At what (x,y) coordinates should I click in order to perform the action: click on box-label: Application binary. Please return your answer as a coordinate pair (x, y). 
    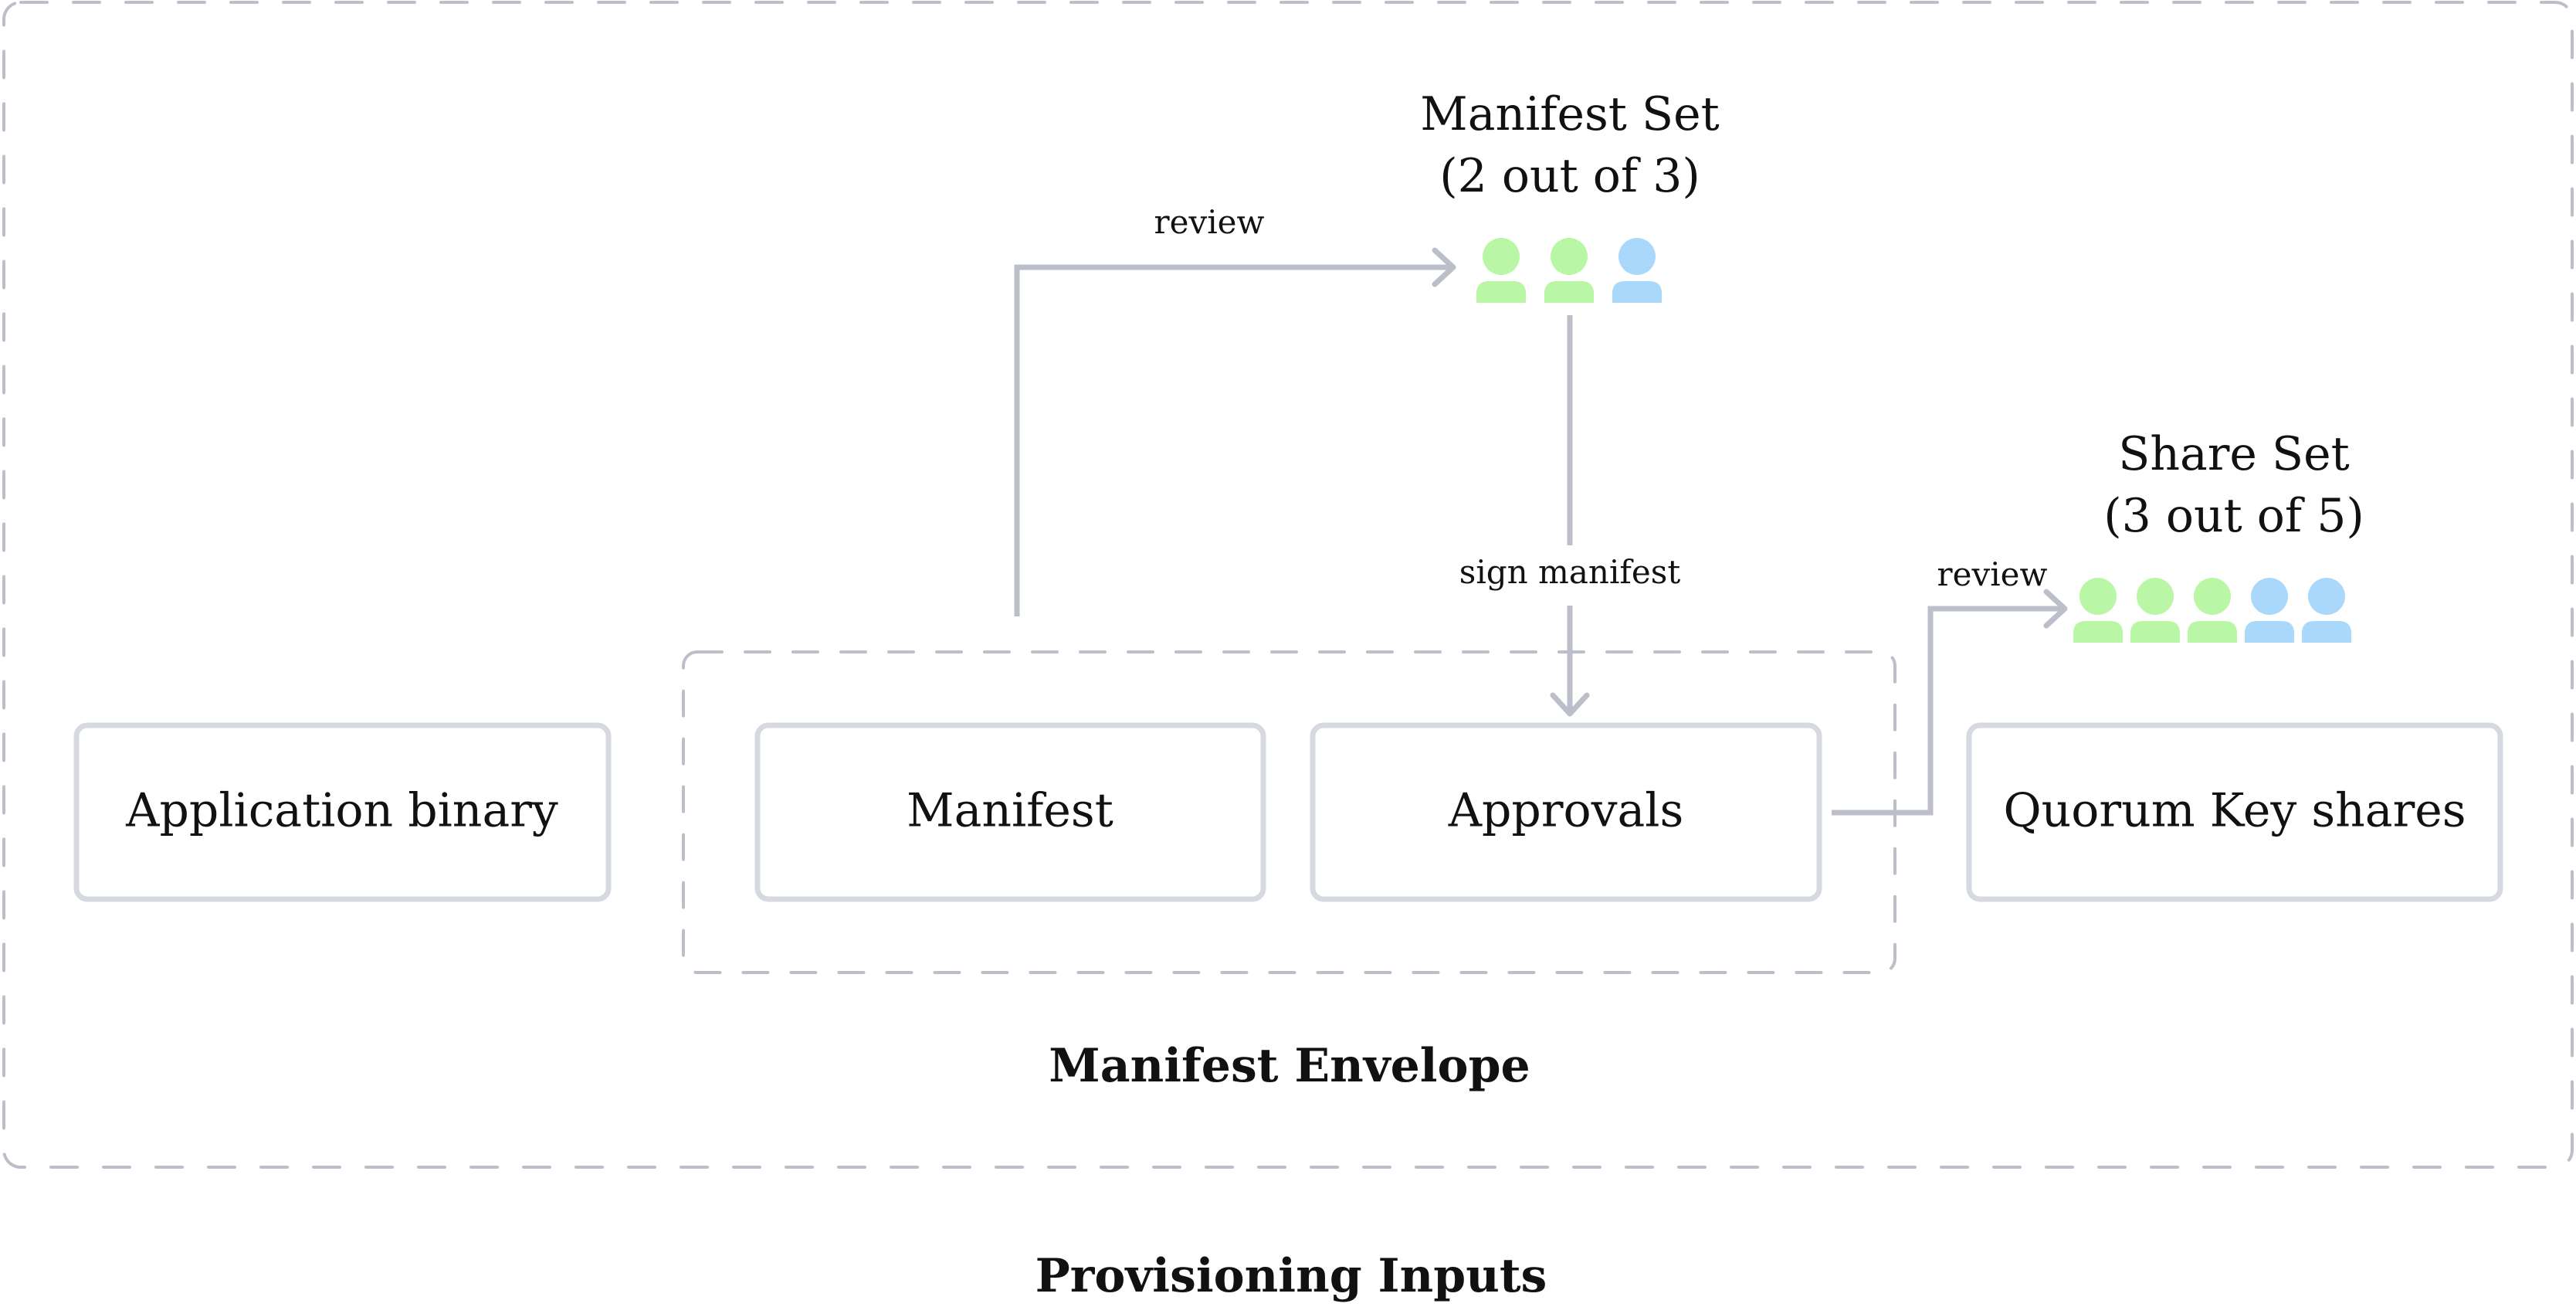
    Looking at the image, I should click on (341, 811).